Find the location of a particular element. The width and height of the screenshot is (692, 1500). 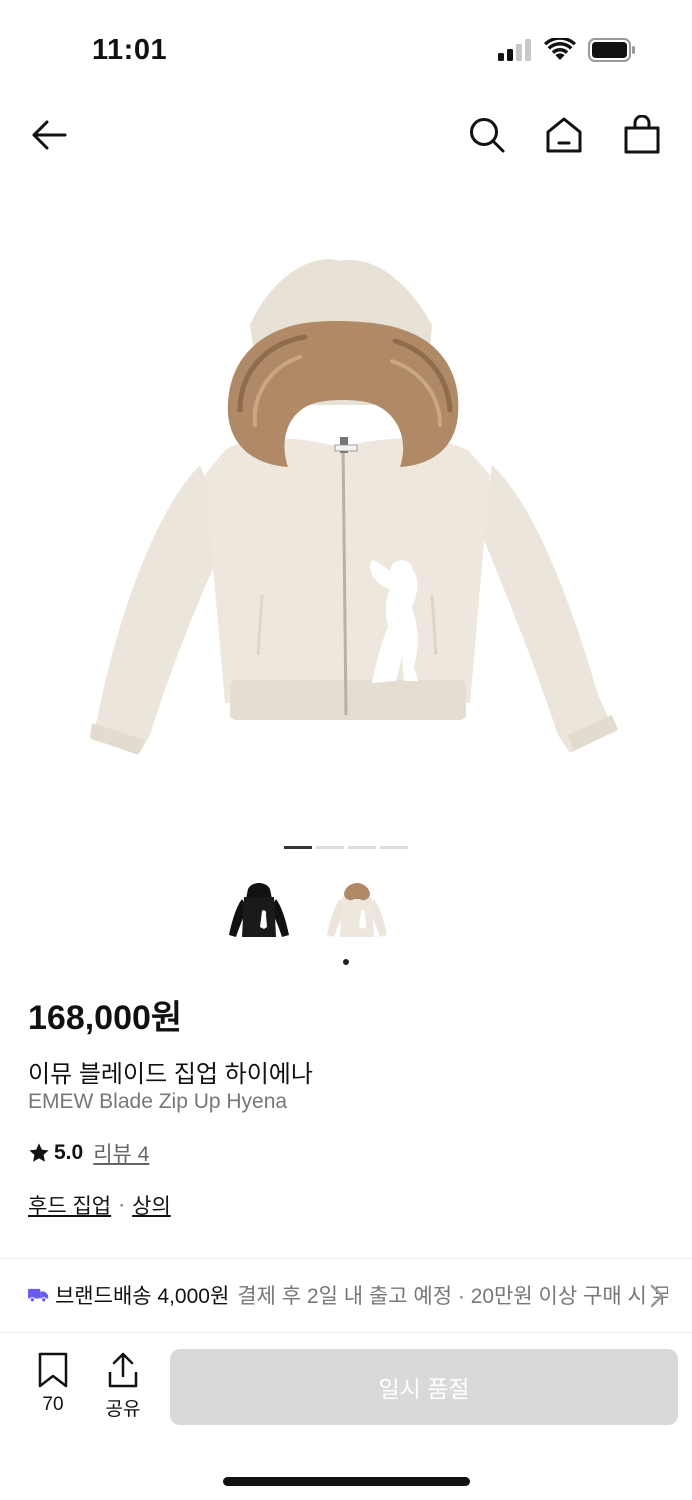

navigation-bar is located at coordinates (346, 135).